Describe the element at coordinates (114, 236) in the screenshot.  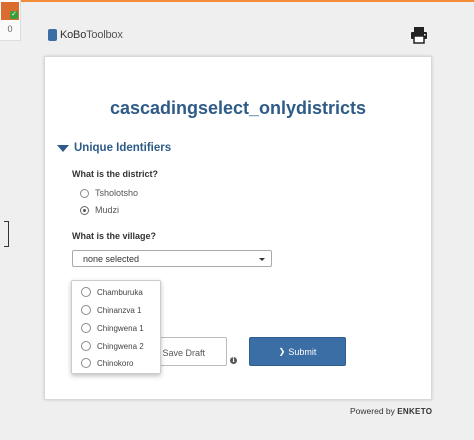
I see `village-question-label: What is the village?` at that location.